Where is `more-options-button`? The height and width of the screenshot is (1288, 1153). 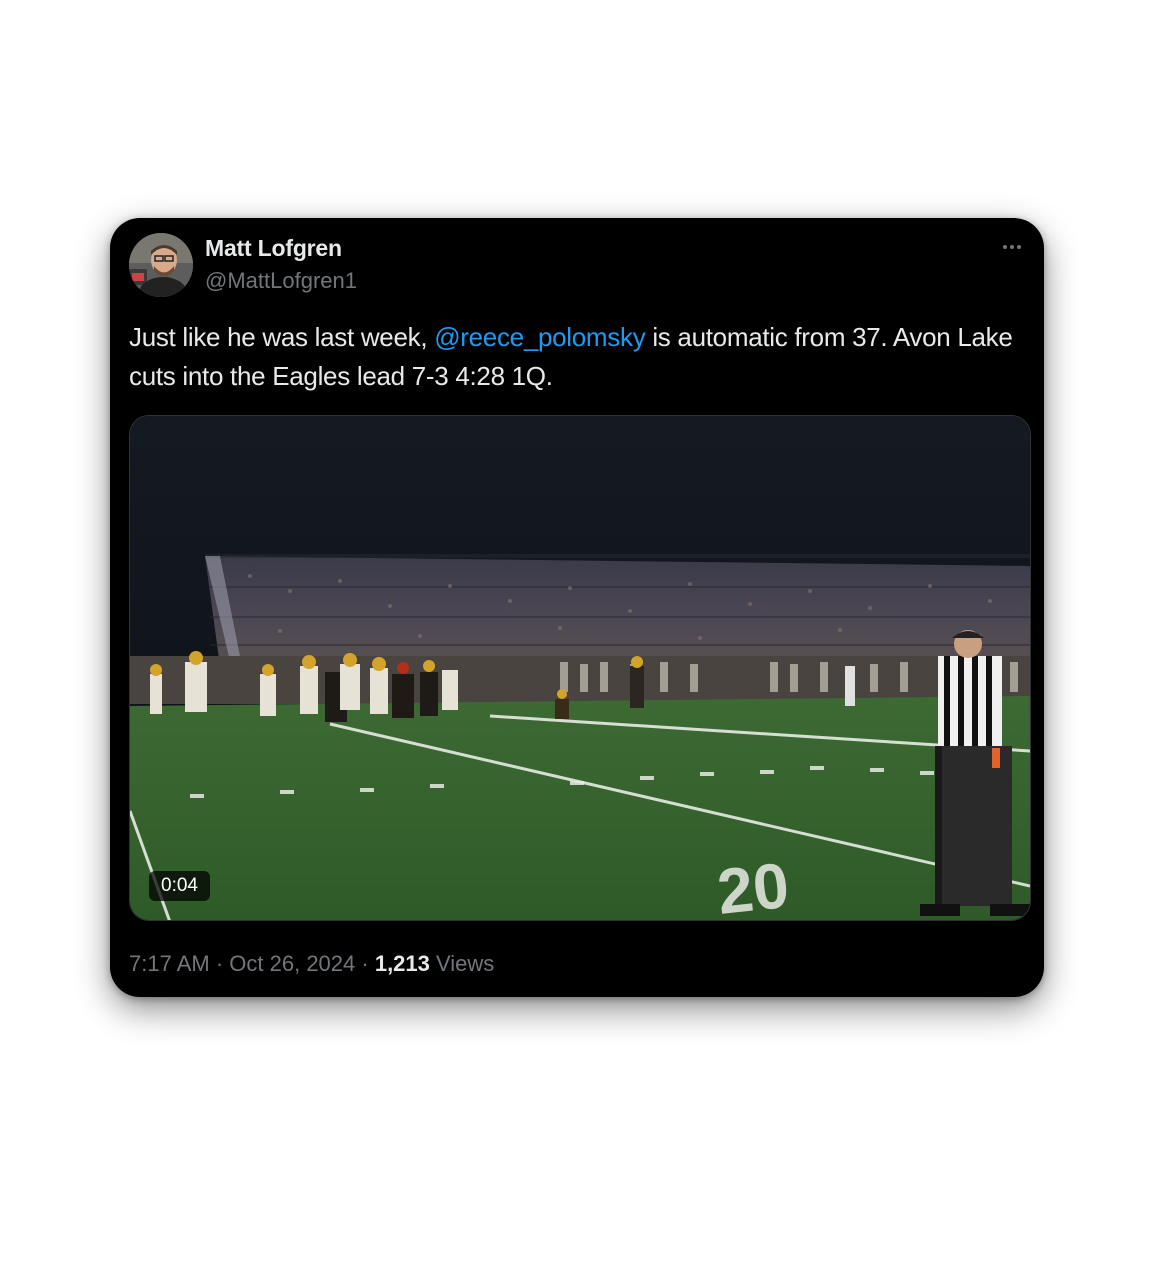 more-options-button is located at coordinates (1012, 247).